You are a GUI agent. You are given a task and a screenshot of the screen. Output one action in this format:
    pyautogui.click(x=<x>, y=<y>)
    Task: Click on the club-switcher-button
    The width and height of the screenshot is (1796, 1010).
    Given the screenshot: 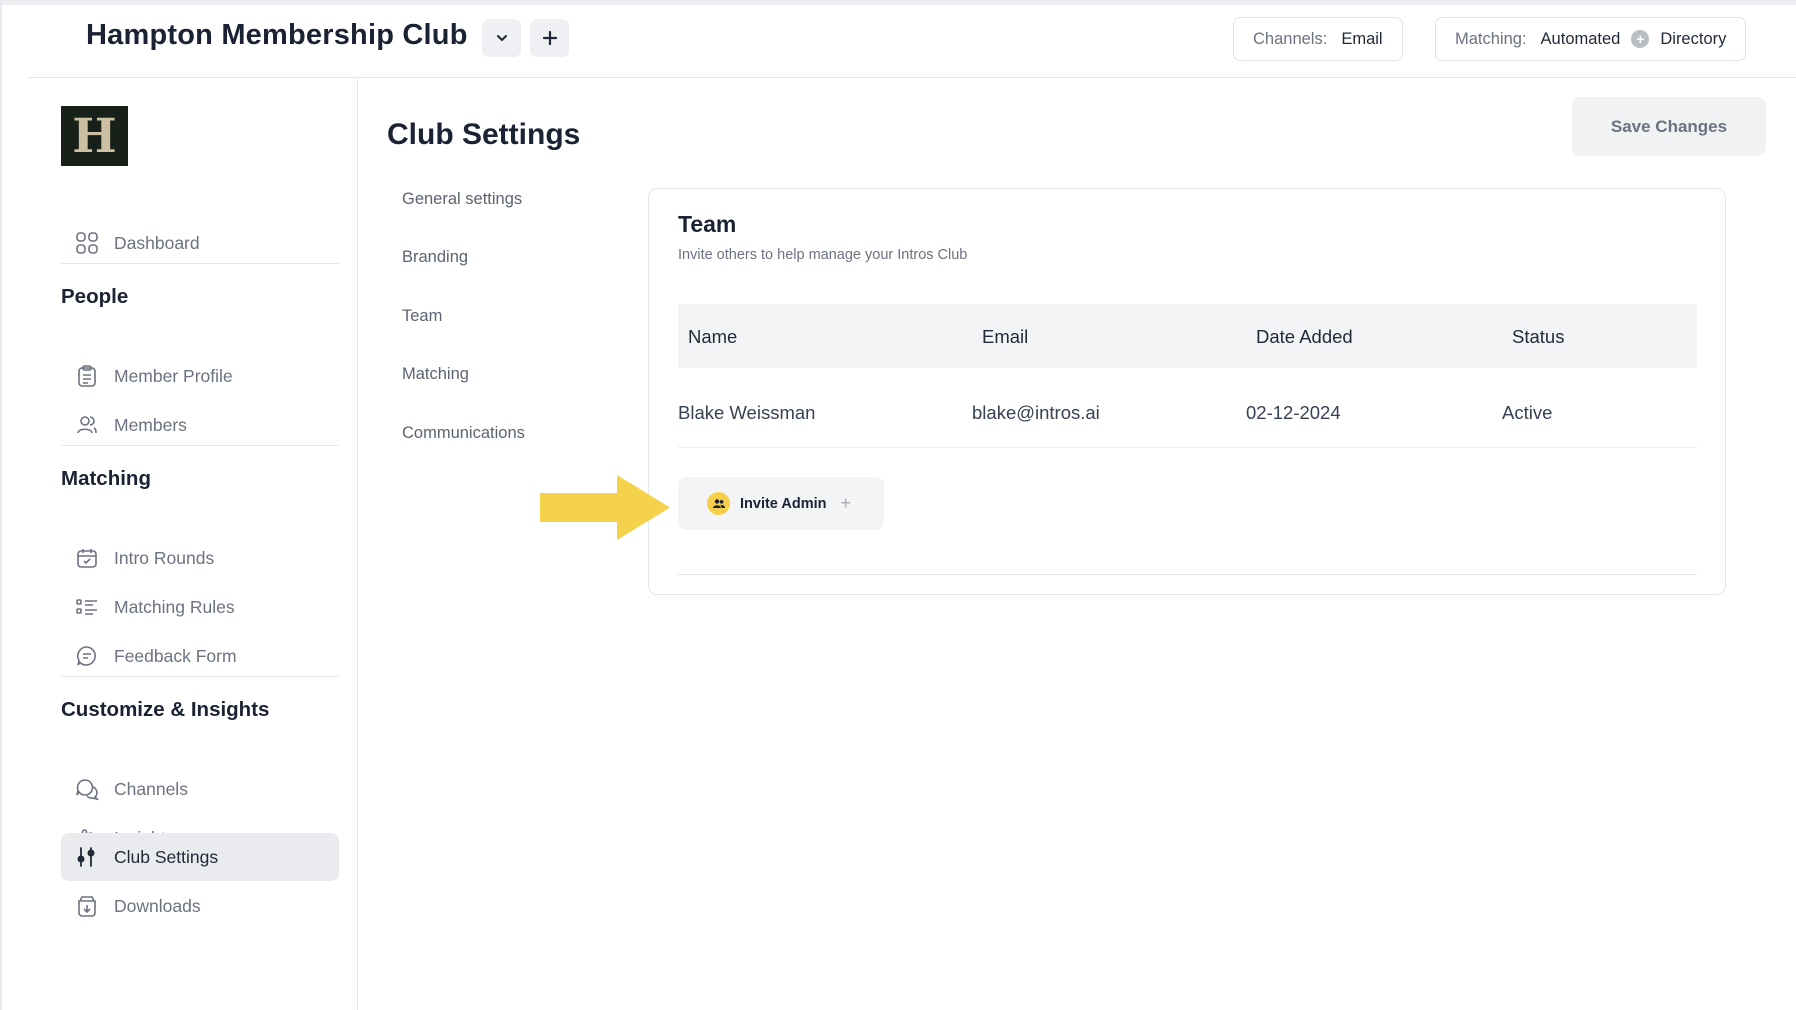 What is the action you would take?
    pyautogui.click(x=501, y=38)
    